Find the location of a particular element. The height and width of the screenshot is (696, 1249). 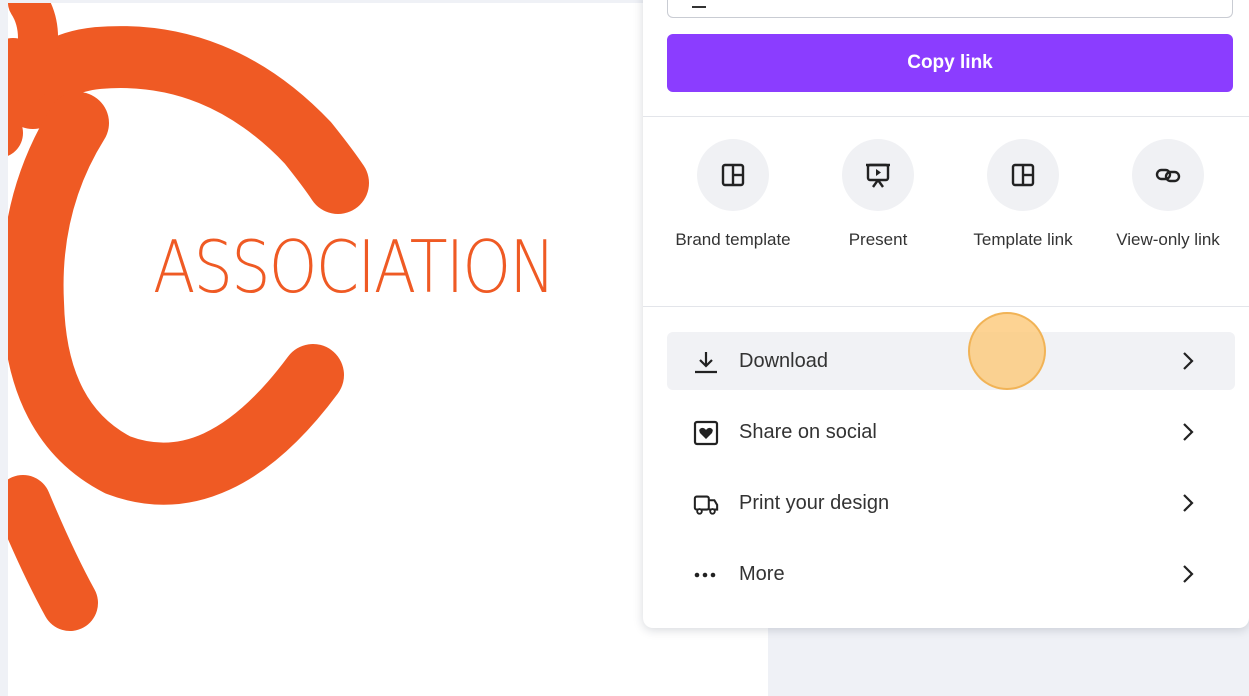

option-label: View-only link is located at coordinates (1168, 239).